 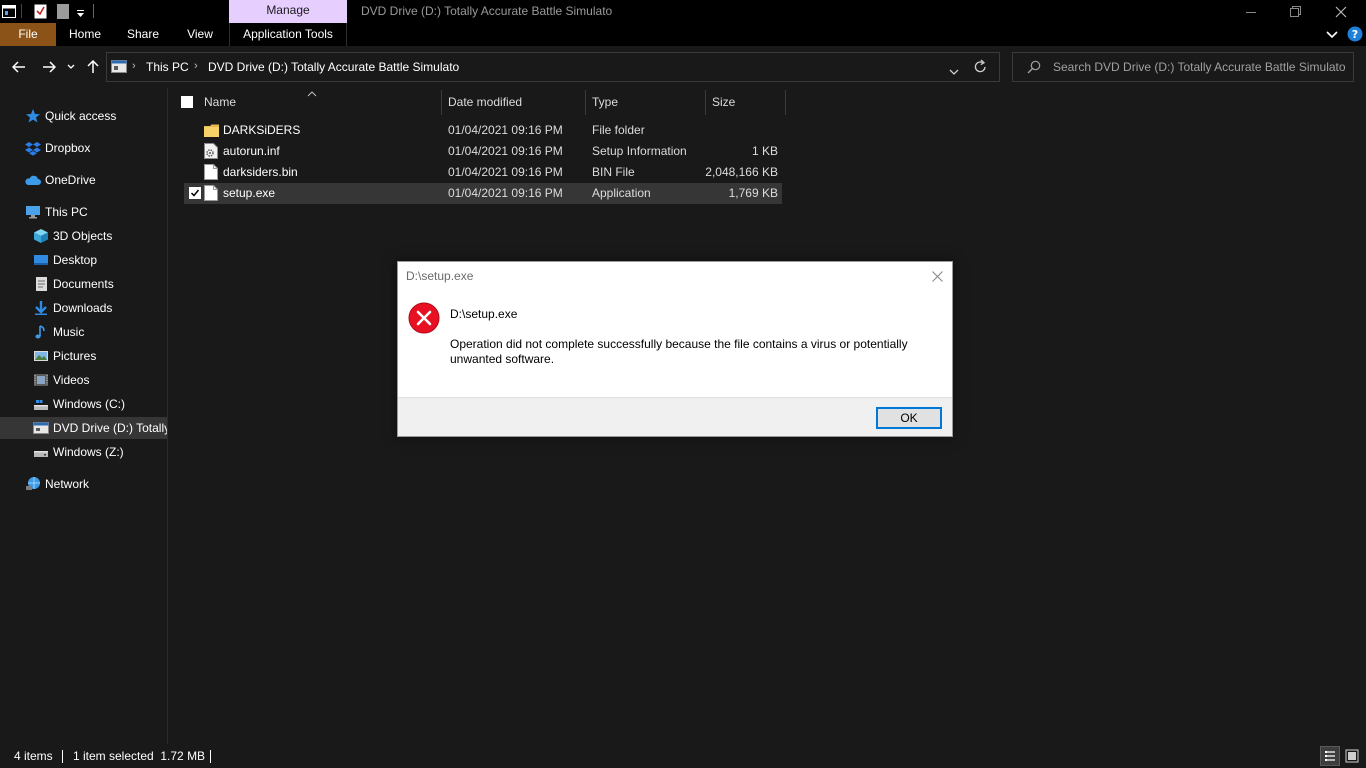 I want to click on close-button, so click(x=1341, y=11).